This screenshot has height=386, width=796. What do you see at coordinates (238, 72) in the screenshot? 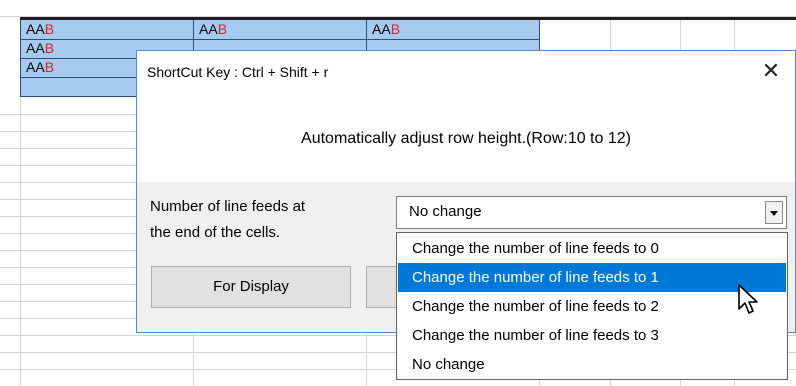
I see `dialog-title: ShortCut Key : Ctrl + Shift + r` at bounding box center [238, 72].